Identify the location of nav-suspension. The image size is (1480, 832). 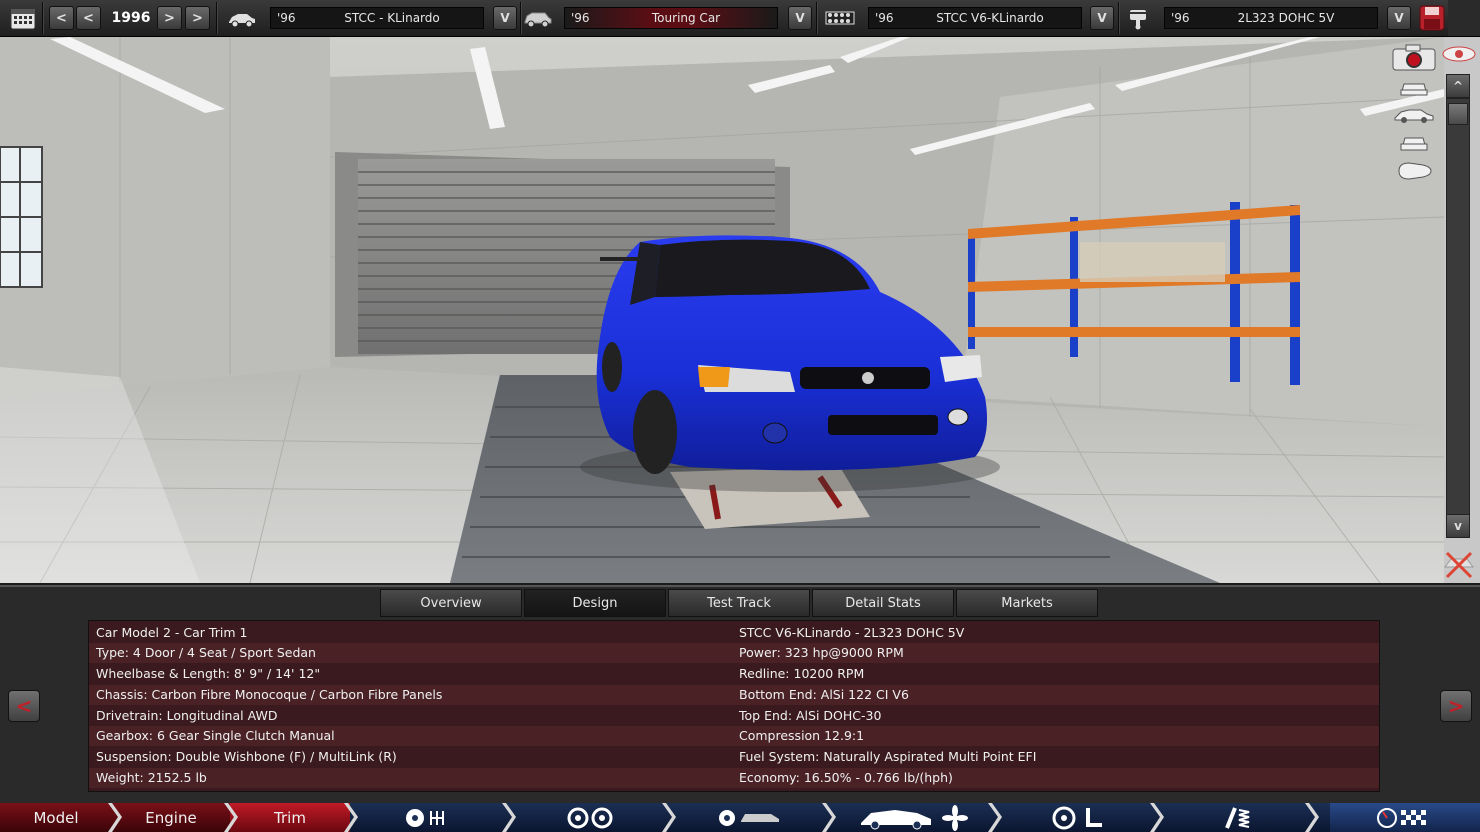
(1237, 817).